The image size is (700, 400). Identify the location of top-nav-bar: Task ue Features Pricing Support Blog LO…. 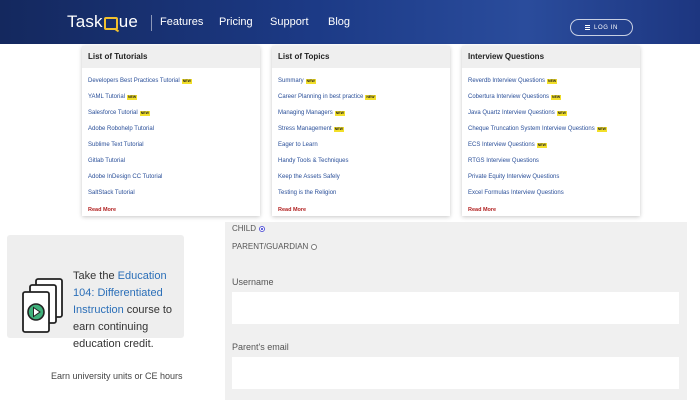
(350, 22).